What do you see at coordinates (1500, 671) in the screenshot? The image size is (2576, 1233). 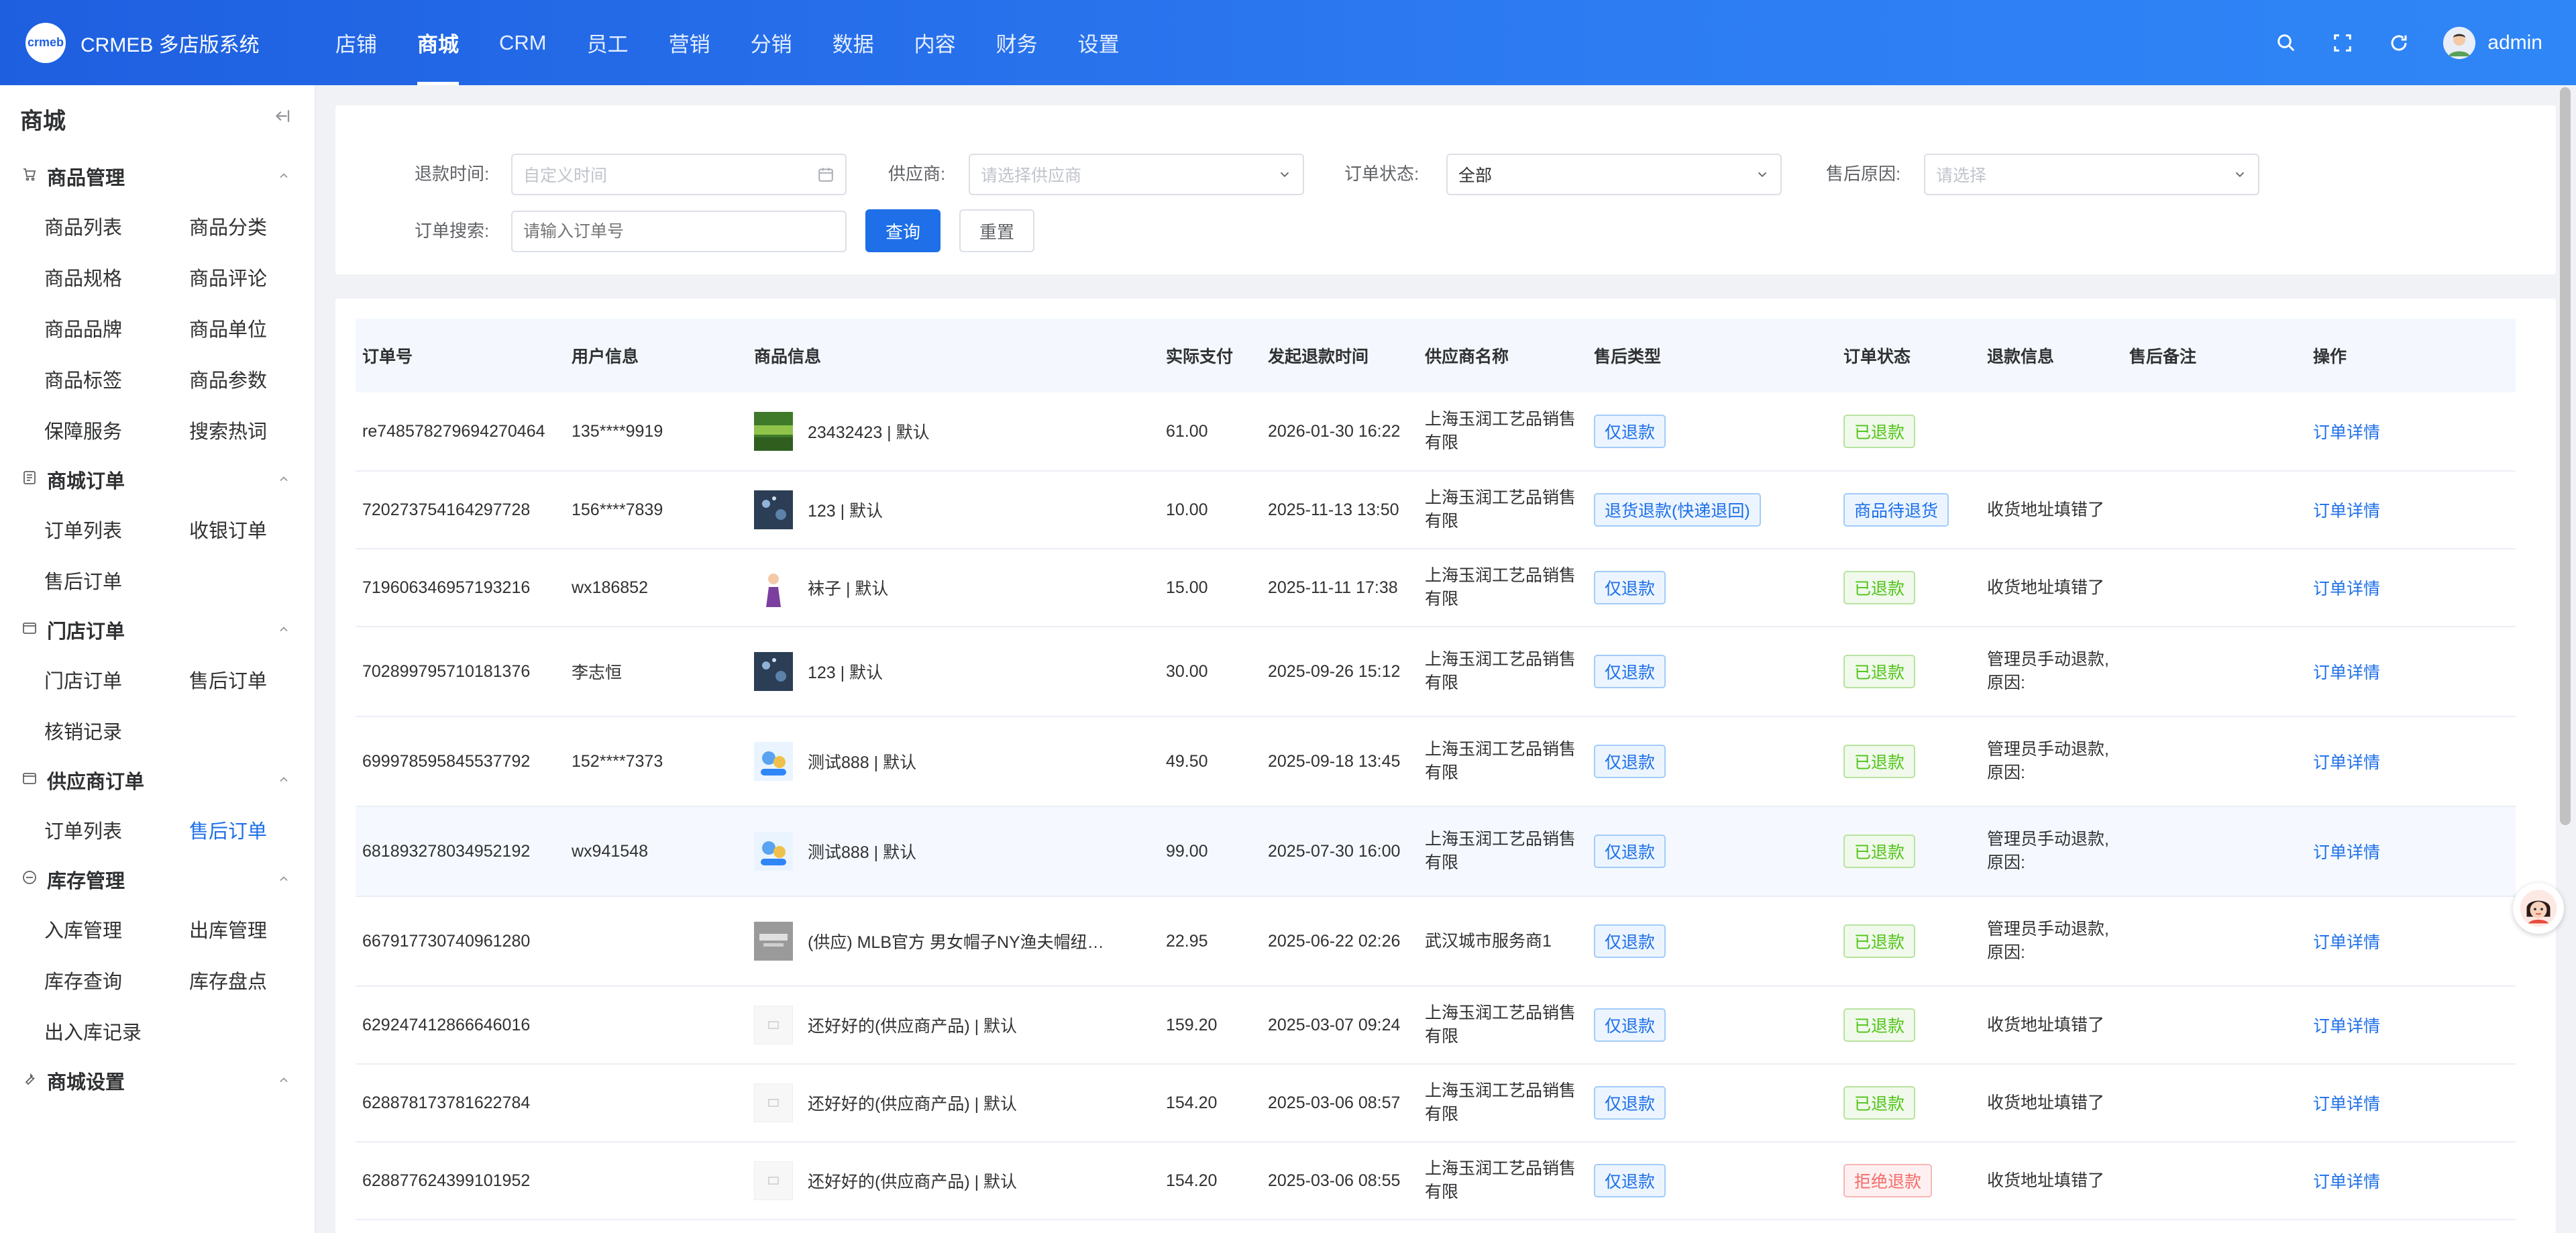 I see `supplier-name: 上海玉润工艺品销售有限` at bounding box center [1500, 671].